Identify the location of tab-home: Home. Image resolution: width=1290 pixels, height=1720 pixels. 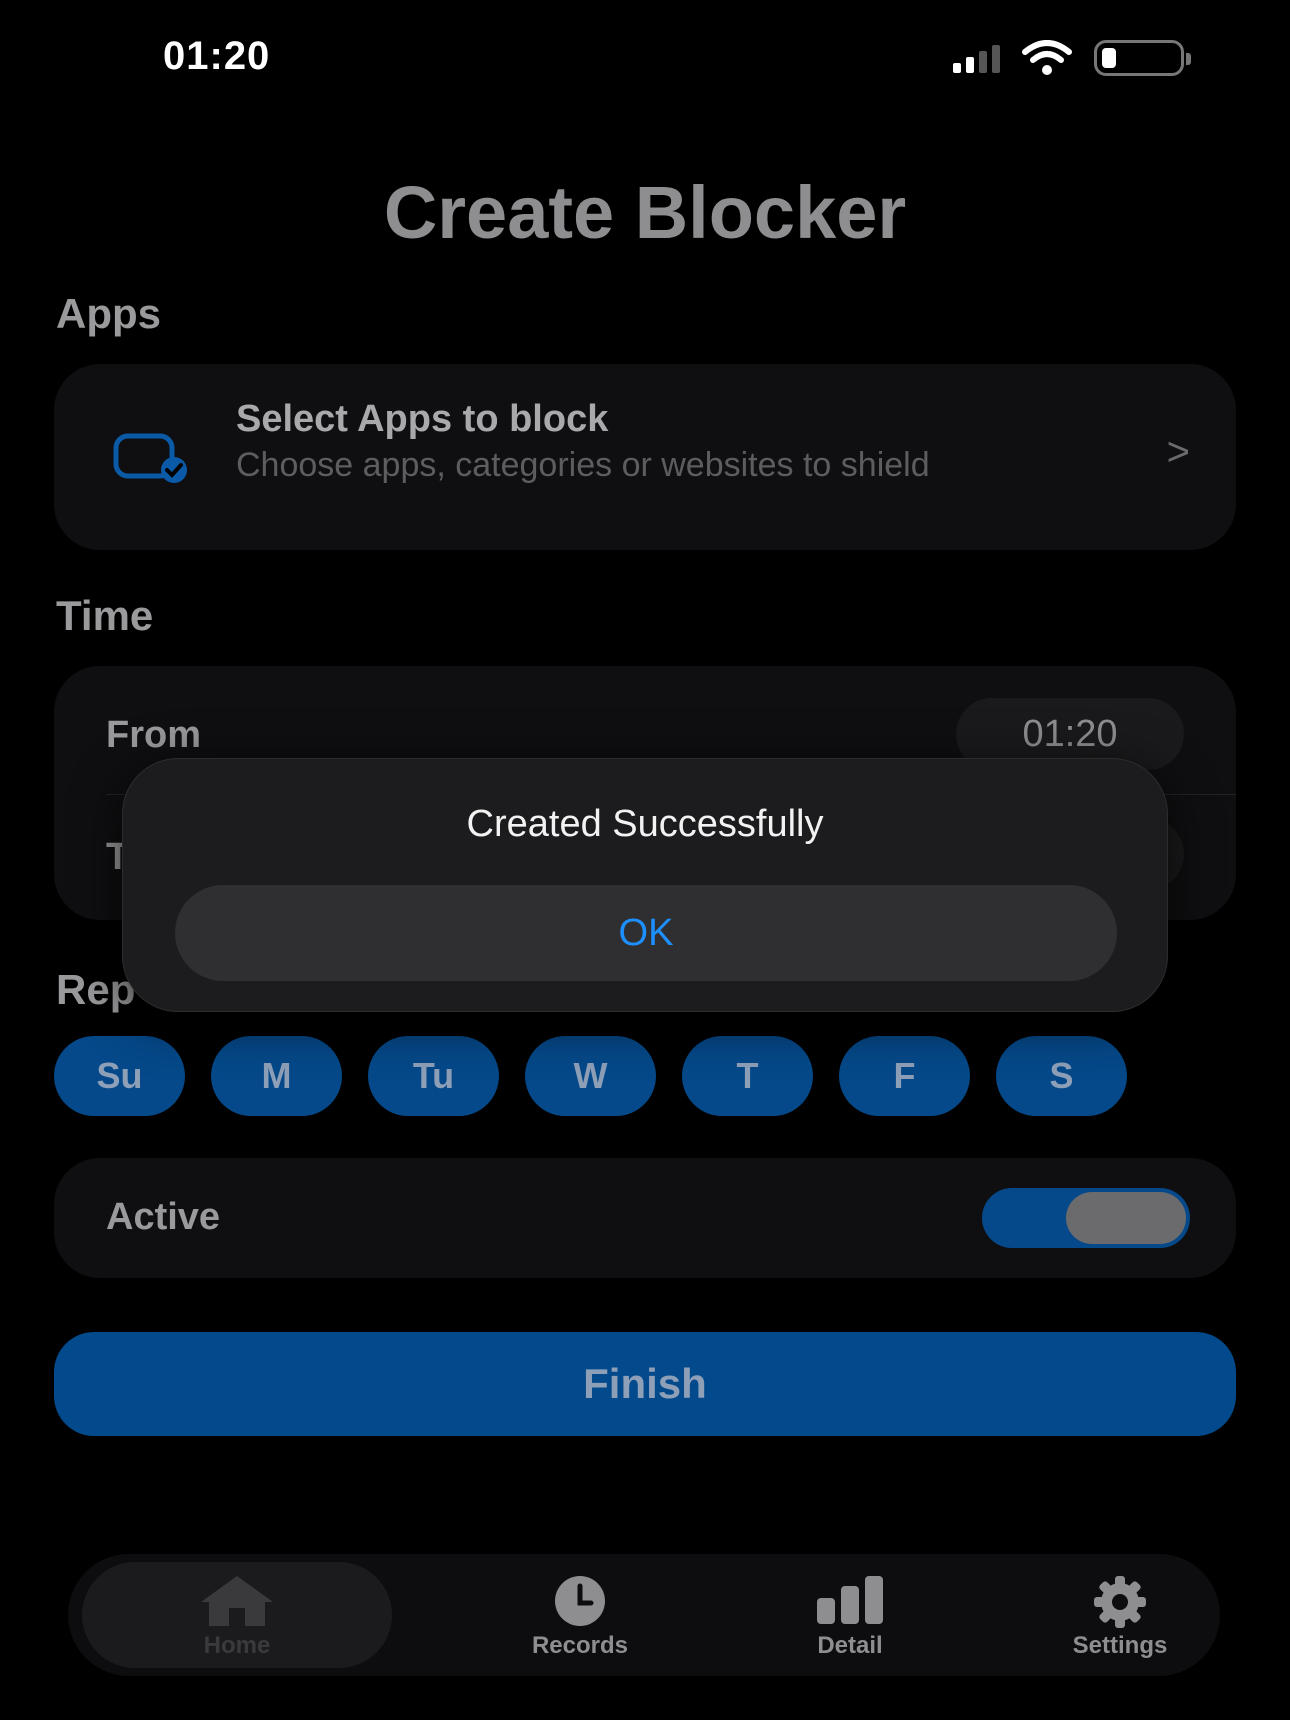
(237, 1615).